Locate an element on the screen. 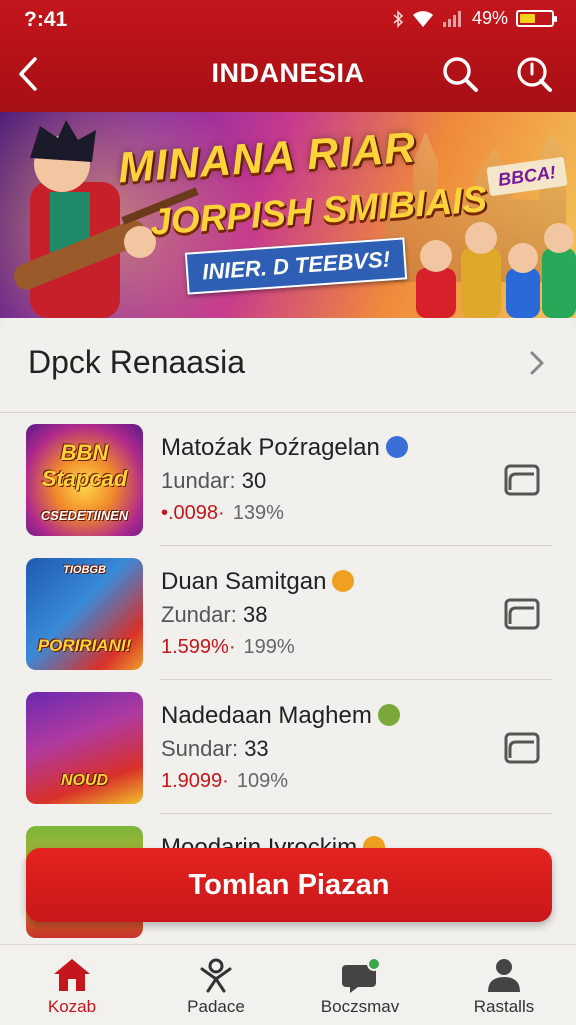 The height and width of the screenshot is (1025, 576). nav-item-people: Padace is located at coordinates (216, 985).